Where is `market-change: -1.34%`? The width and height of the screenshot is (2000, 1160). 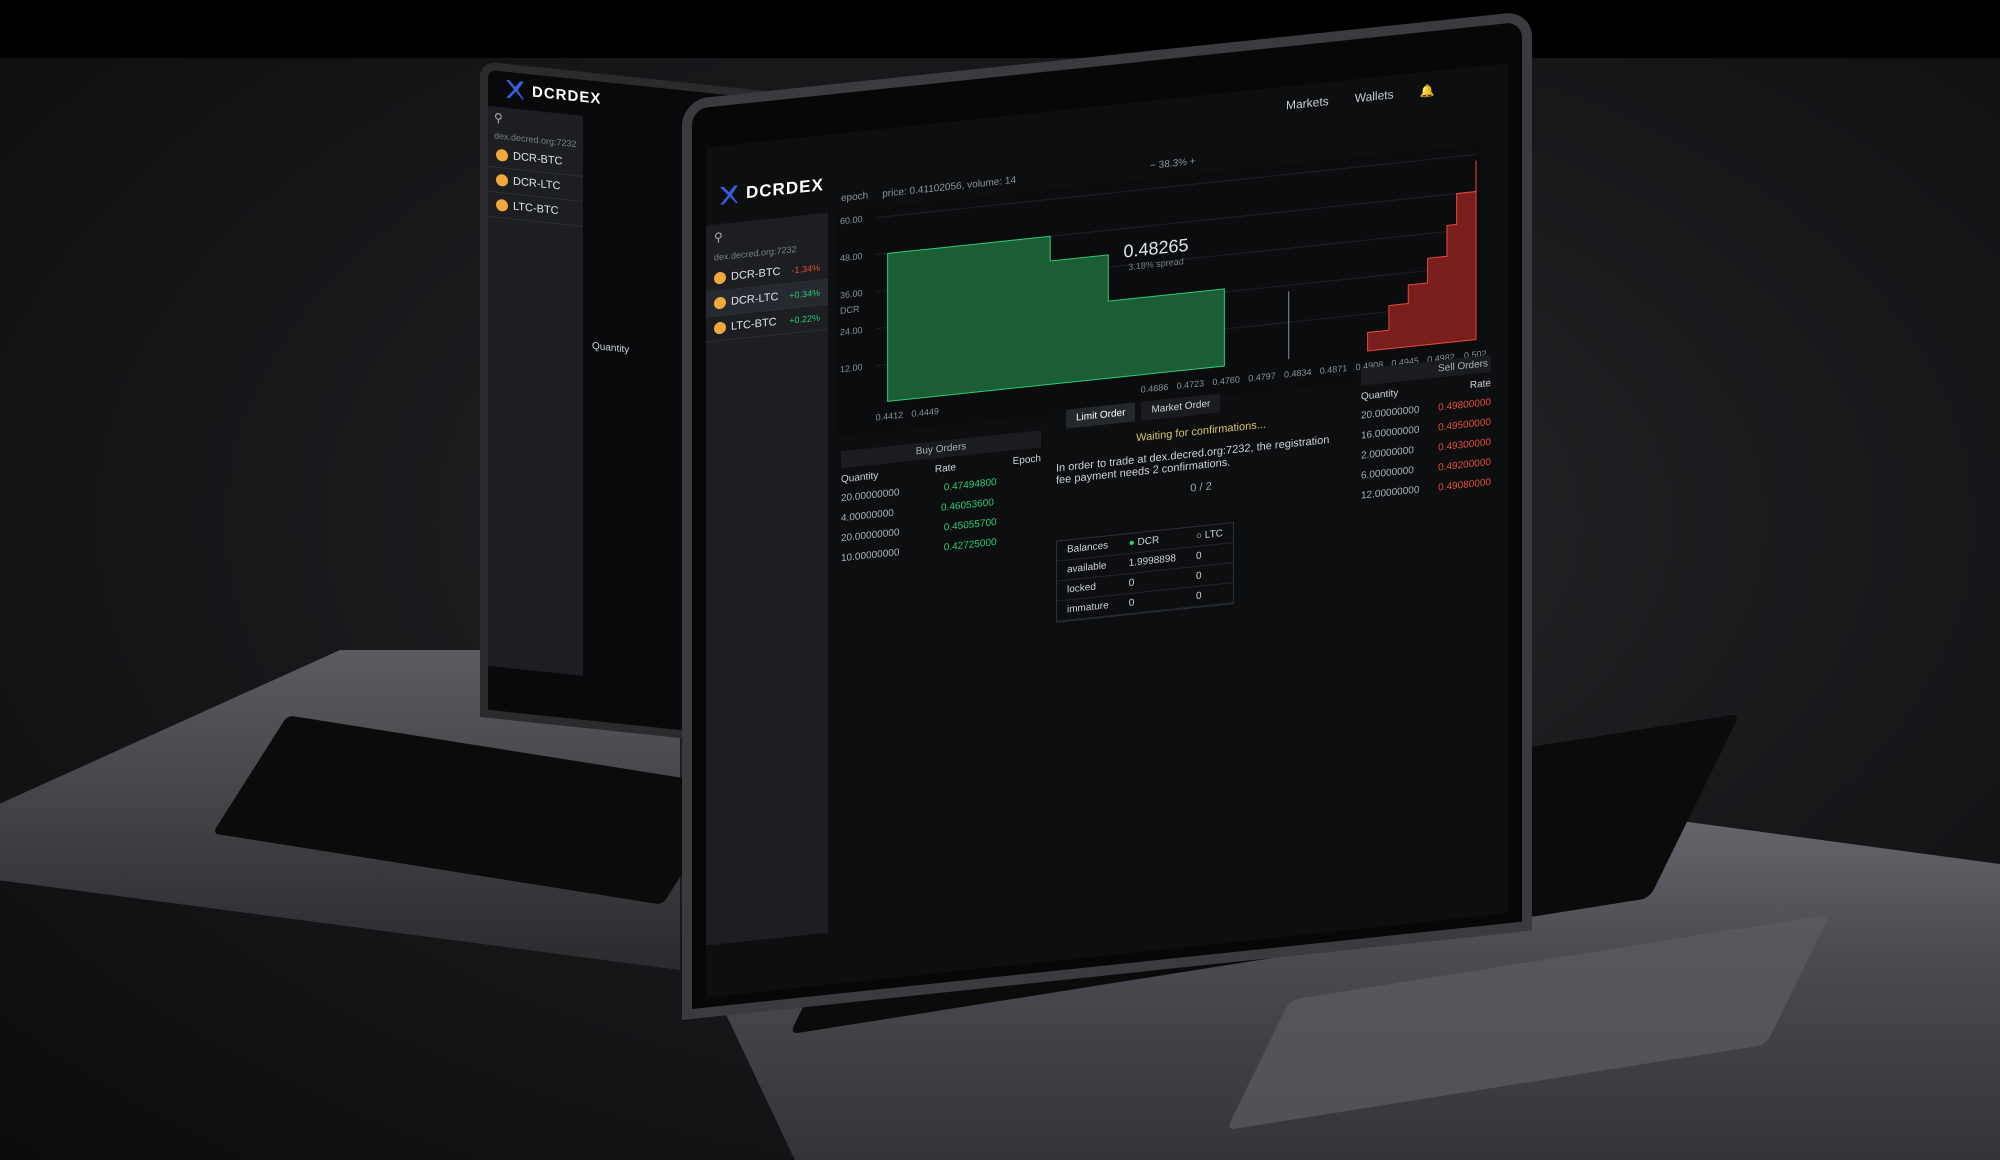 market-change: -1.34% is located at coordinates (805, 269).